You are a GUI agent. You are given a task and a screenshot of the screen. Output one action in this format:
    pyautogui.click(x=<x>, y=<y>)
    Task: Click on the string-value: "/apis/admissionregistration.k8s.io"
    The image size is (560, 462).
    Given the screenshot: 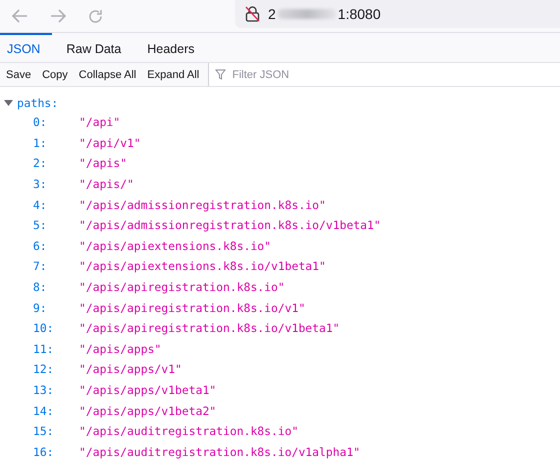 What is the action you would take?
    pyautogui.click(x=203, y=205)
    